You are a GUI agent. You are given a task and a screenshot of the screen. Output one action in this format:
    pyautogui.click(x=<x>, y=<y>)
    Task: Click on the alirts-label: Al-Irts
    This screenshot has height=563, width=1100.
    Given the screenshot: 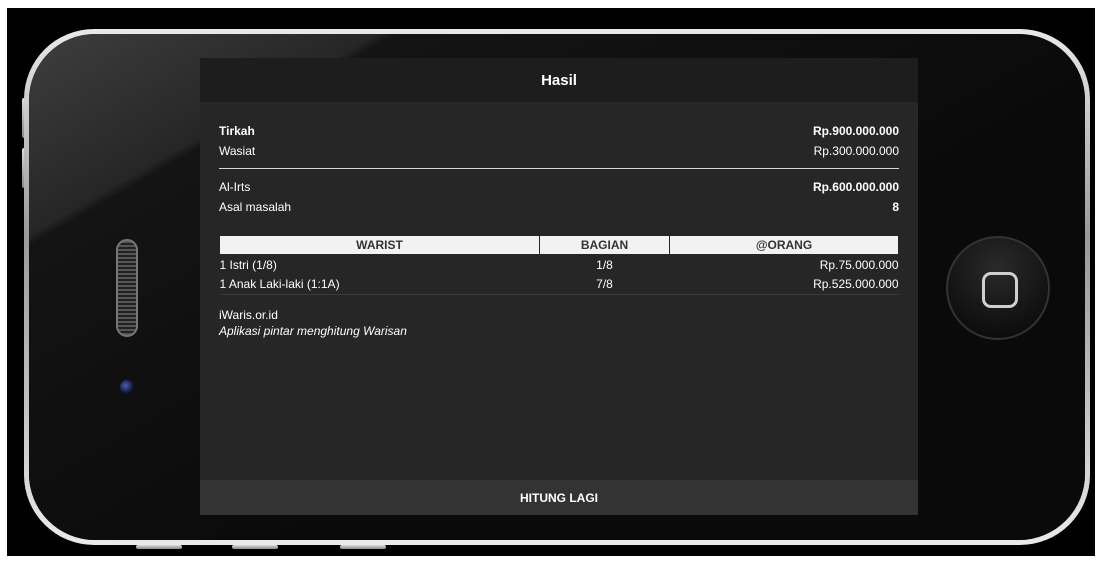 What is the action you would take?
    pyautogui.click(x=235, y=187)
    